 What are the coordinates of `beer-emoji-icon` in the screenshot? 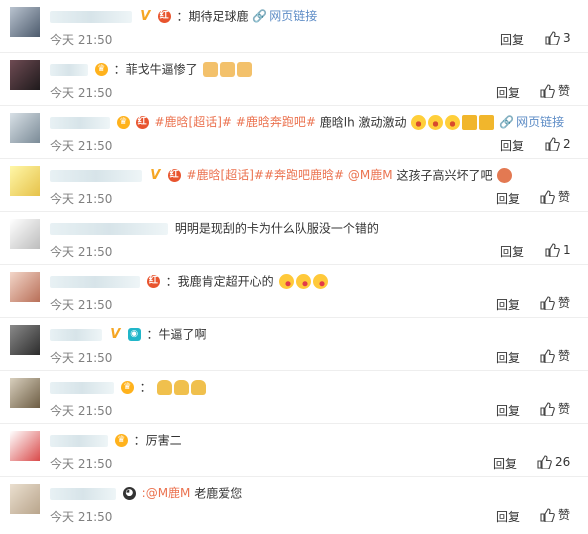 It's located at (487, 122).